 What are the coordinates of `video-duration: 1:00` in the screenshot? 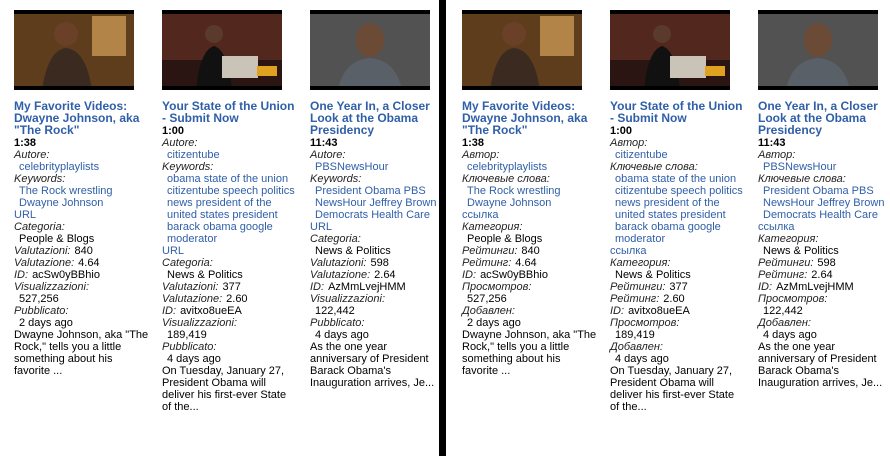 It's located at (621, 131).